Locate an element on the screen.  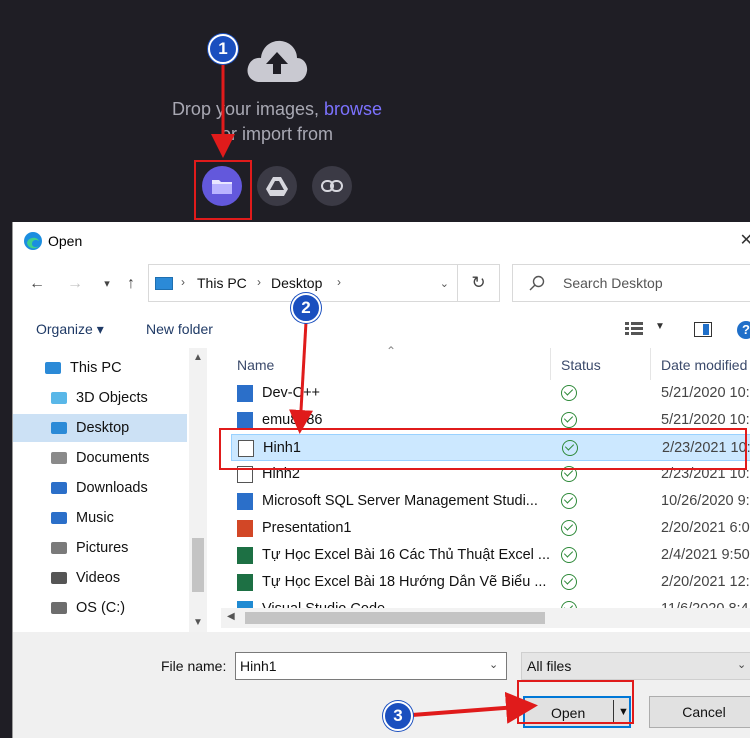
close-icon: ✕ is located at coordinates (745, 240).